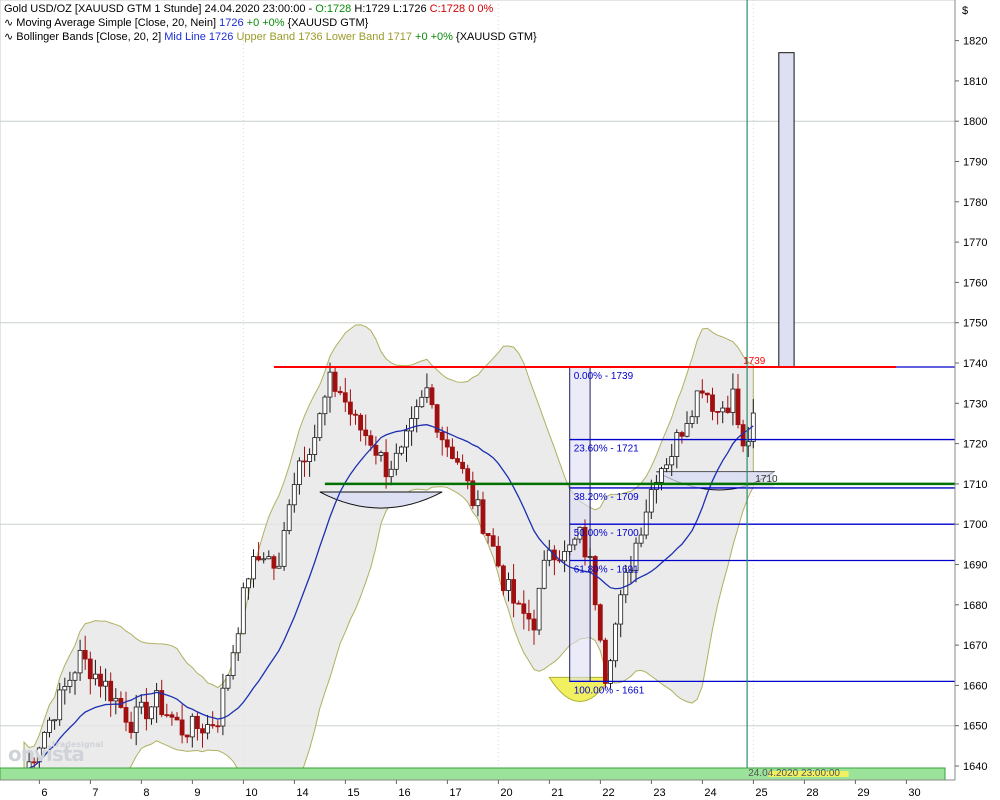  I want to click on y-tick-label: 1800, so click(975, 122).